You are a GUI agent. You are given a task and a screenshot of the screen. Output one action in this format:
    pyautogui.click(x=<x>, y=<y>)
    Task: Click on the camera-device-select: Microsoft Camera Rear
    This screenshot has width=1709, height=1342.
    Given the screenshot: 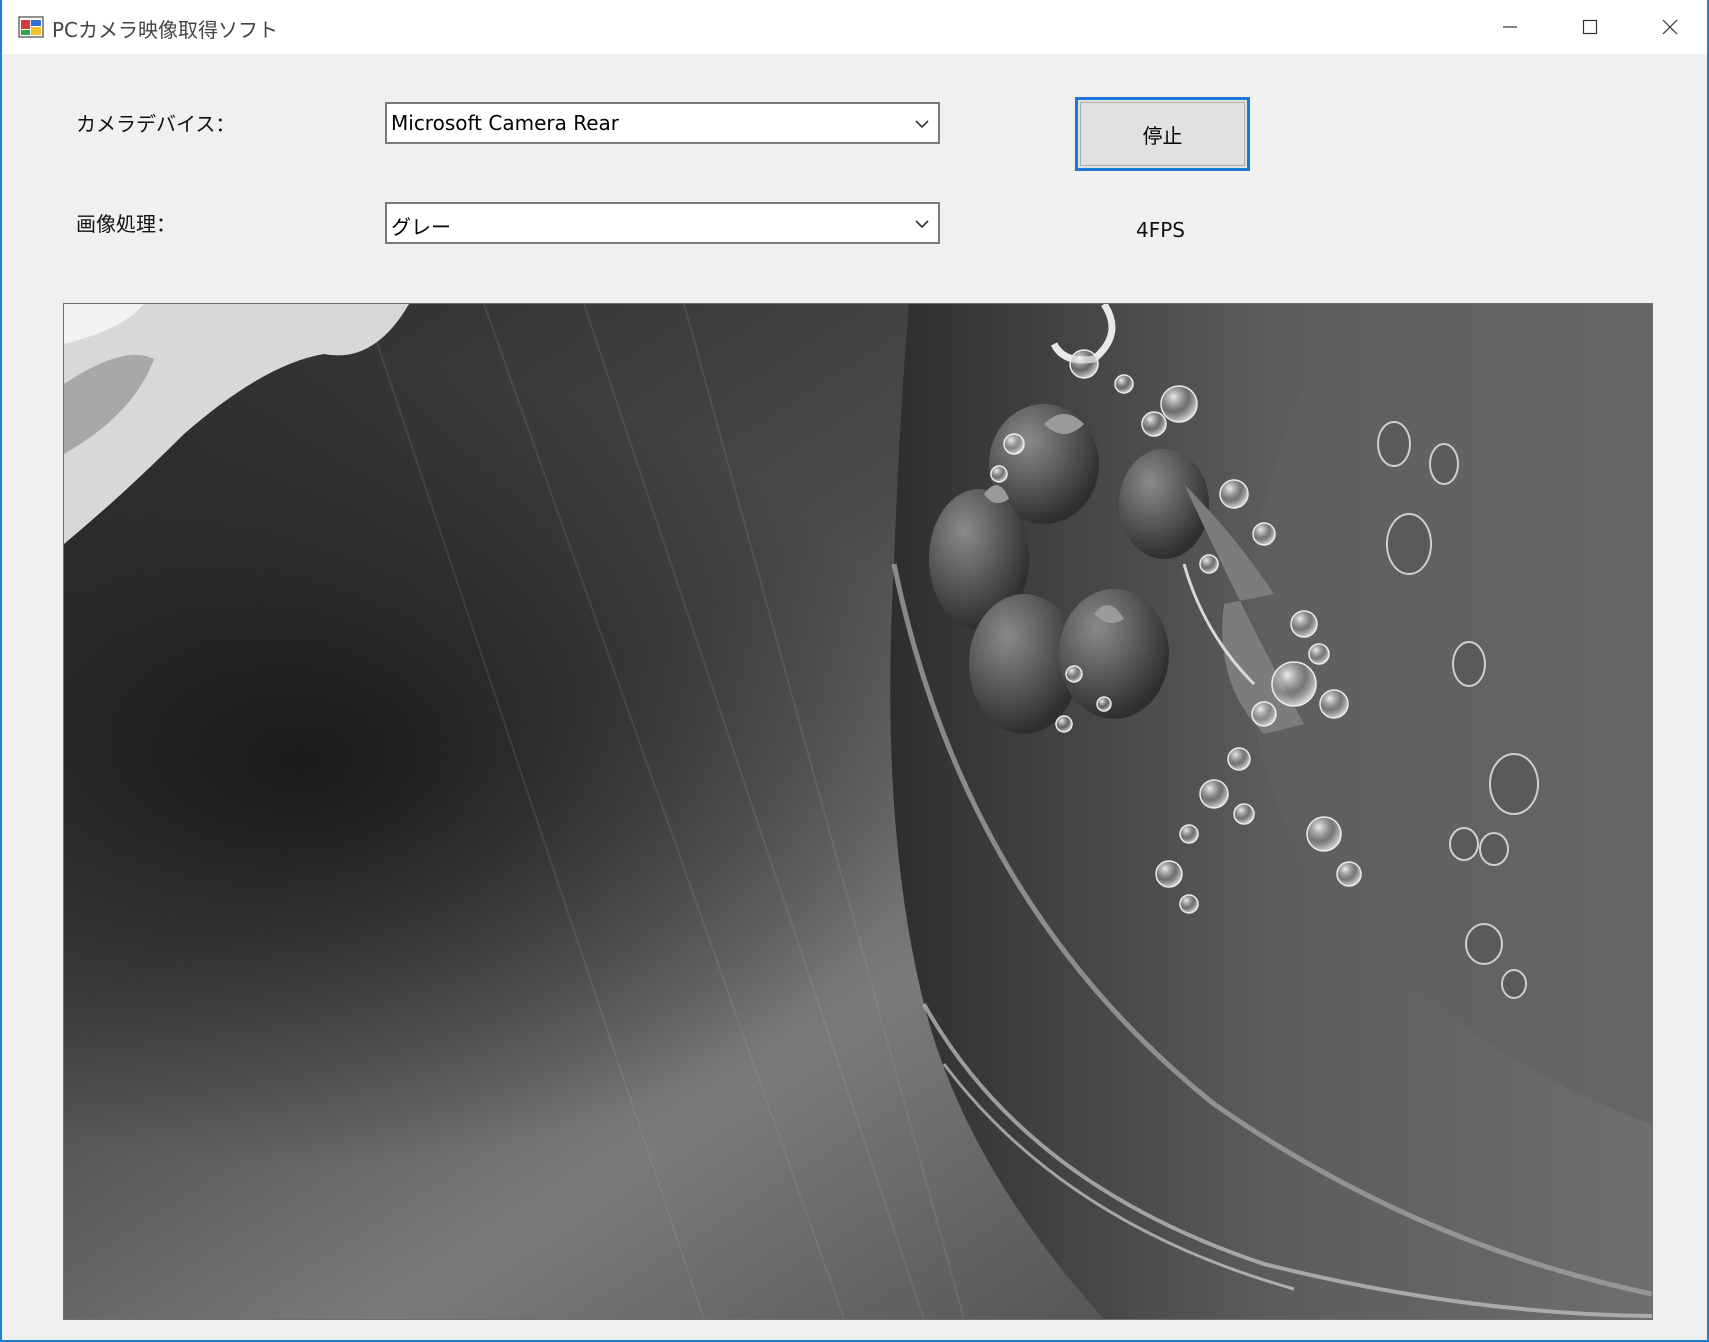 What is the action you would take?
    pyautogui.click(x=662, y=123)
    